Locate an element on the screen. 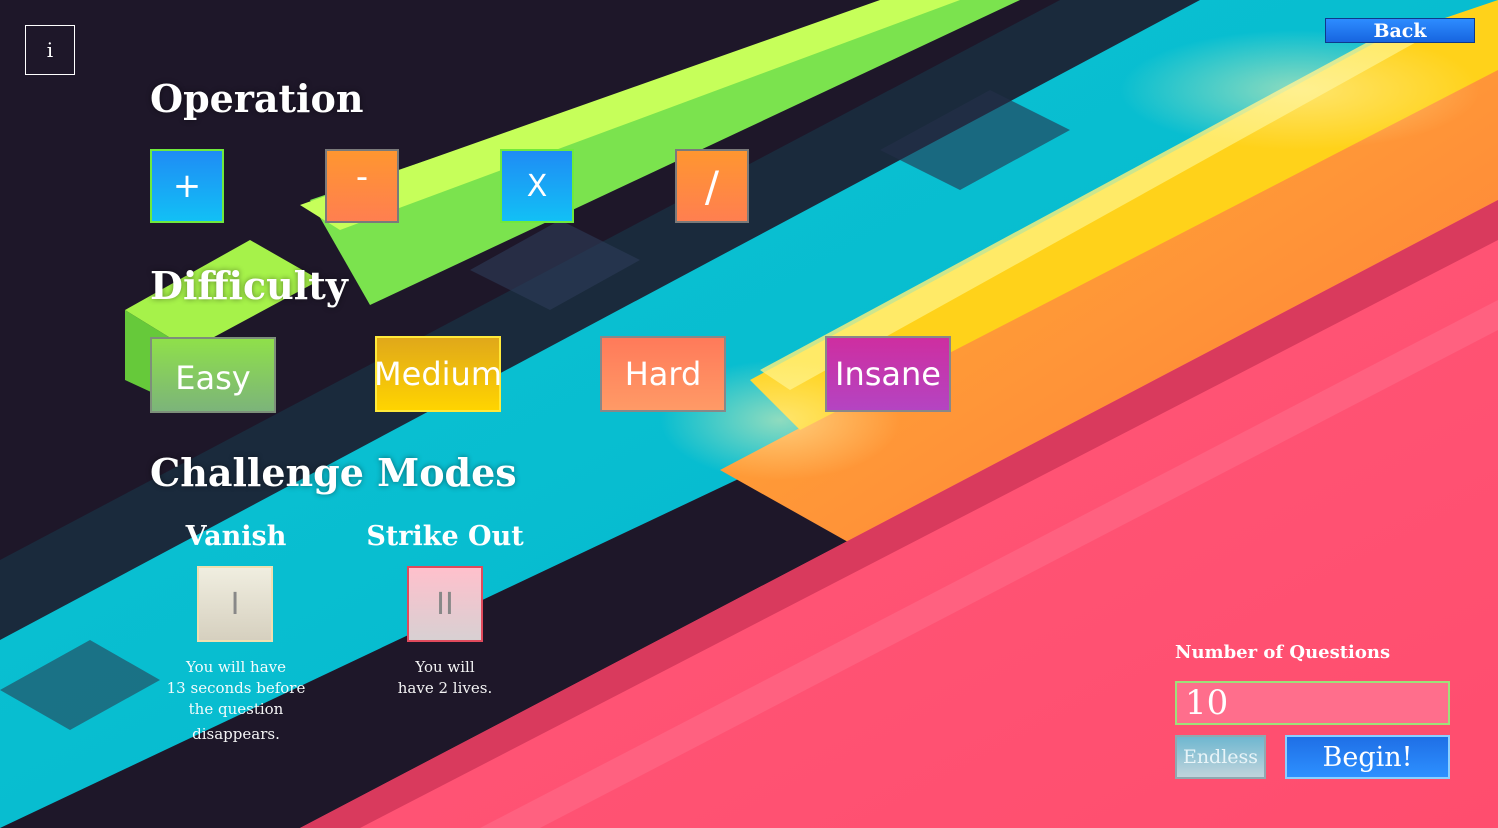  divide-operation-label: / is located at coordinates (712, 186).